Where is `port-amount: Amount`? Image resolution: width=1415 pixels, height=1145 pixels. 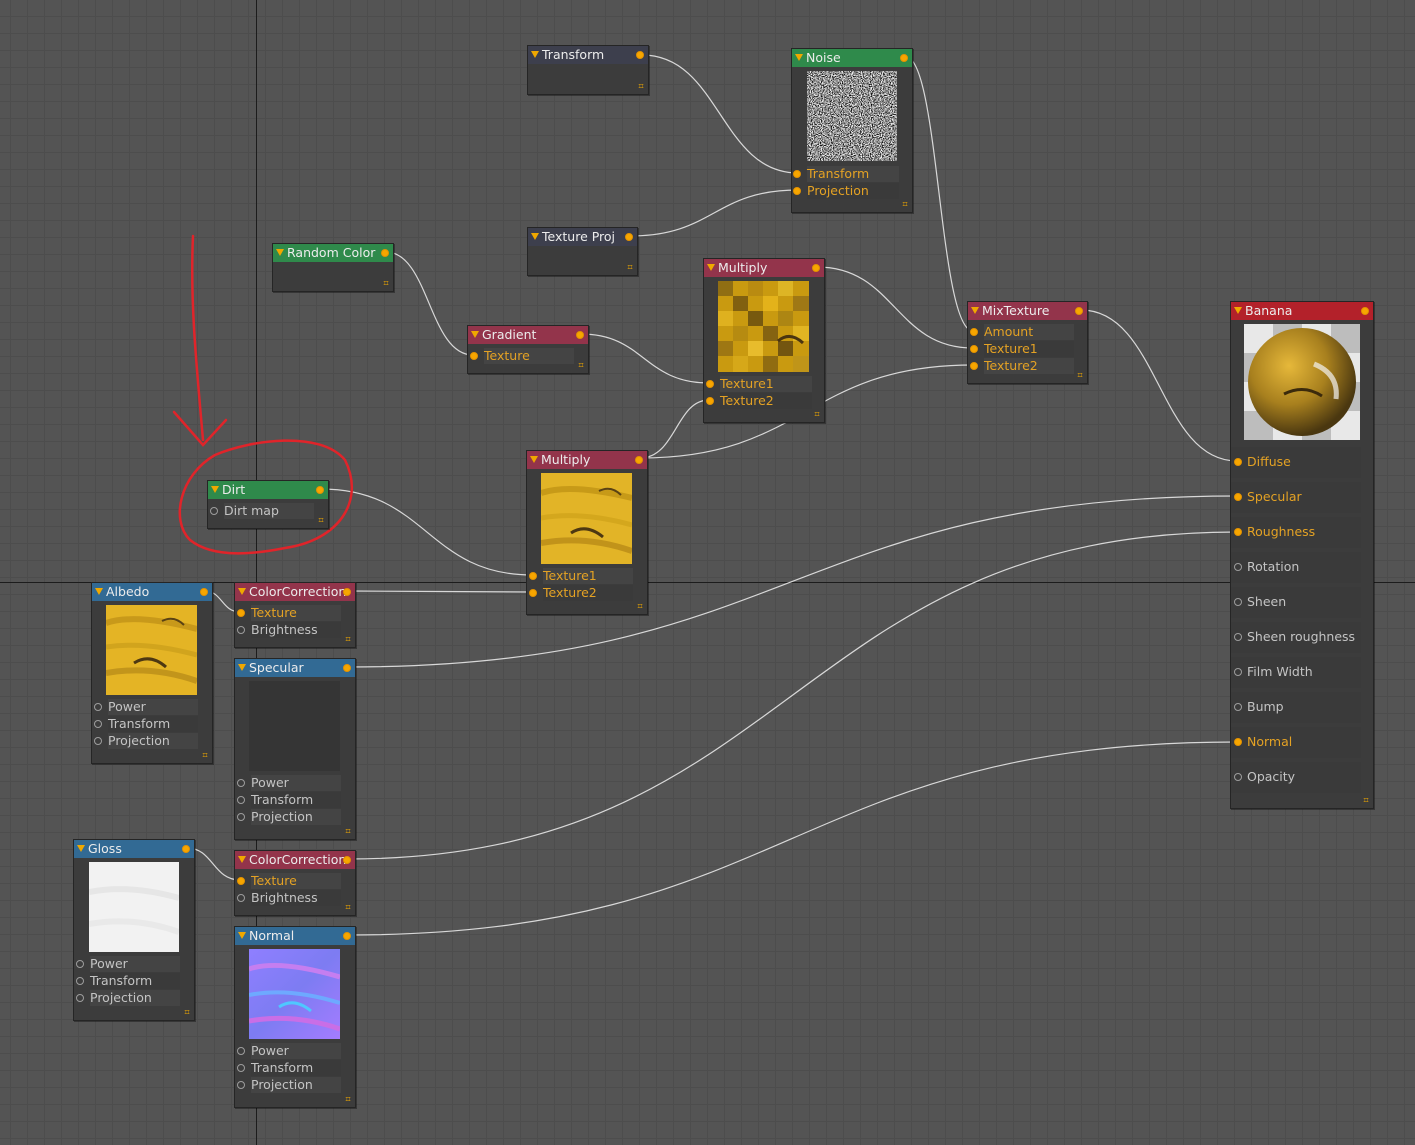 port-amount: Amount is located at coordinates (1022, 332).